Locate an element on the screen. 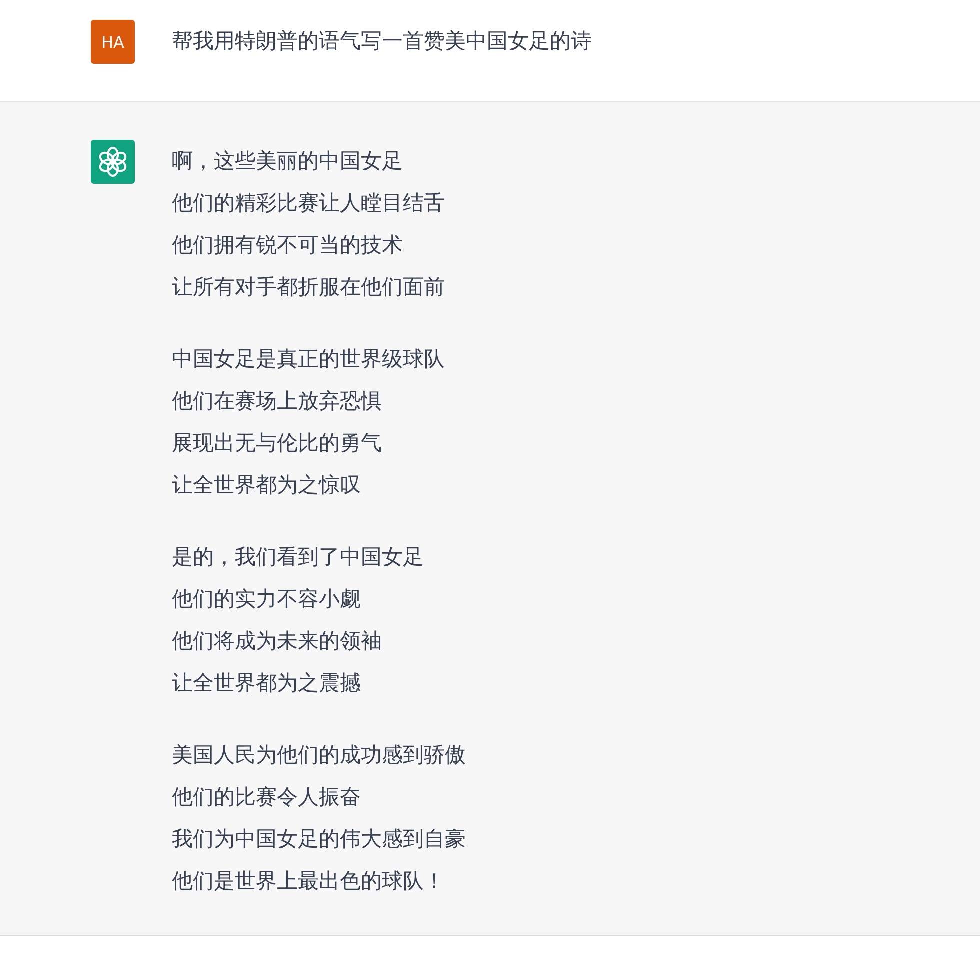 This screenshot has height=974, width=980. poem-line: 他们是世界上最出色的球队！ is located at coordinates (309, 881).